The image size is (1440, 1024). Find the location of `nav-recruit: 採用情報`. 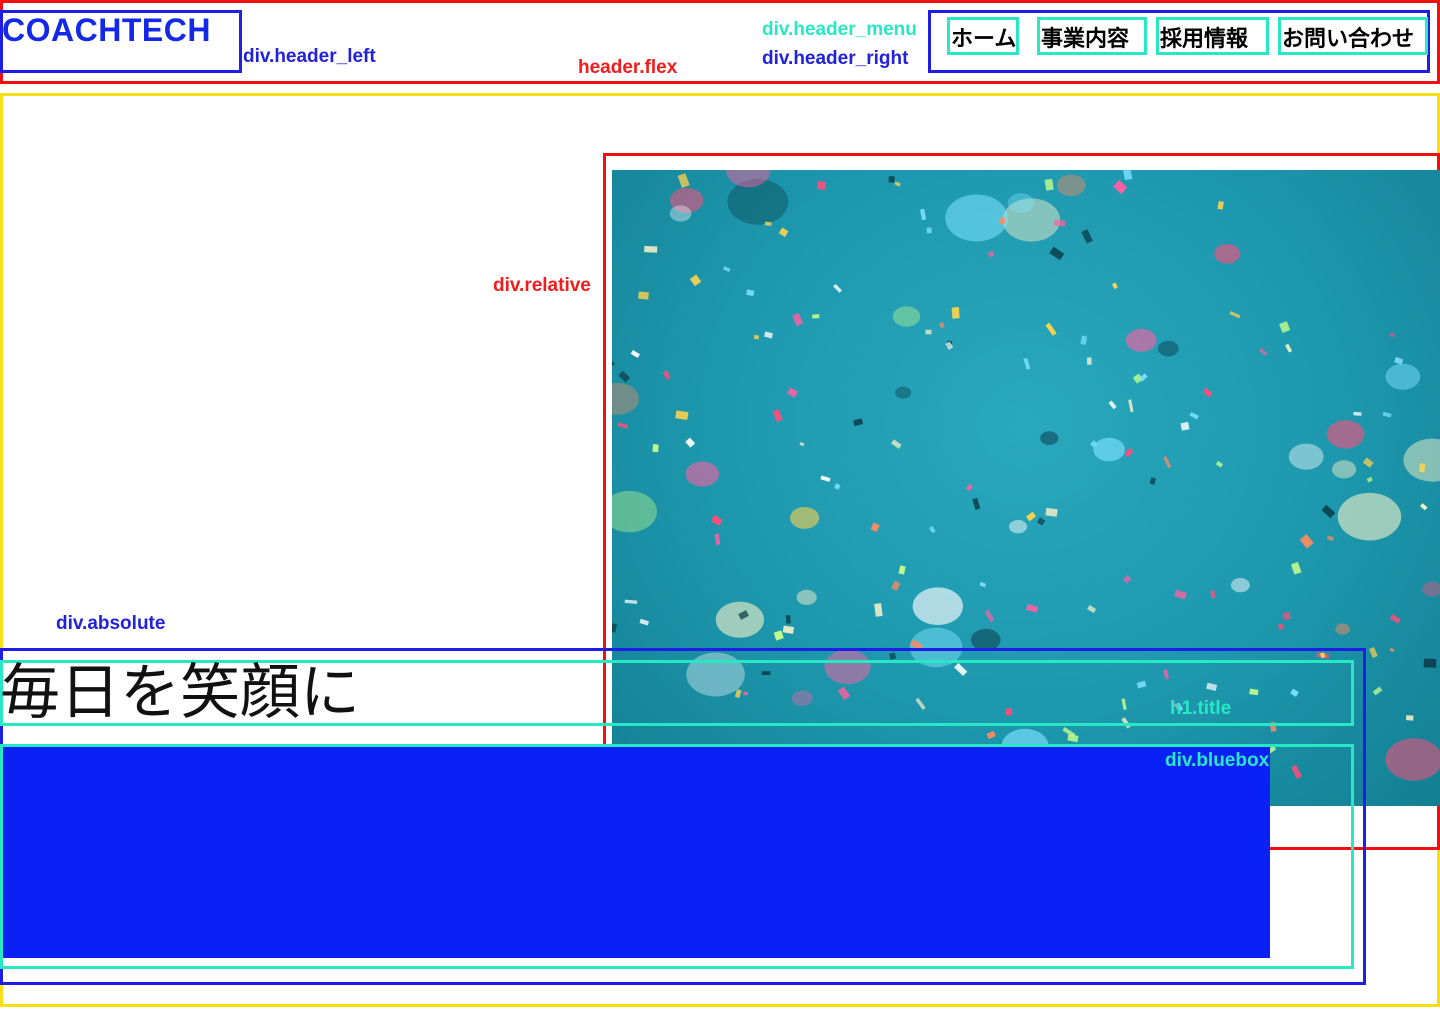

nav-recruit: 採用情報 is located at coordinates (1212, 36).